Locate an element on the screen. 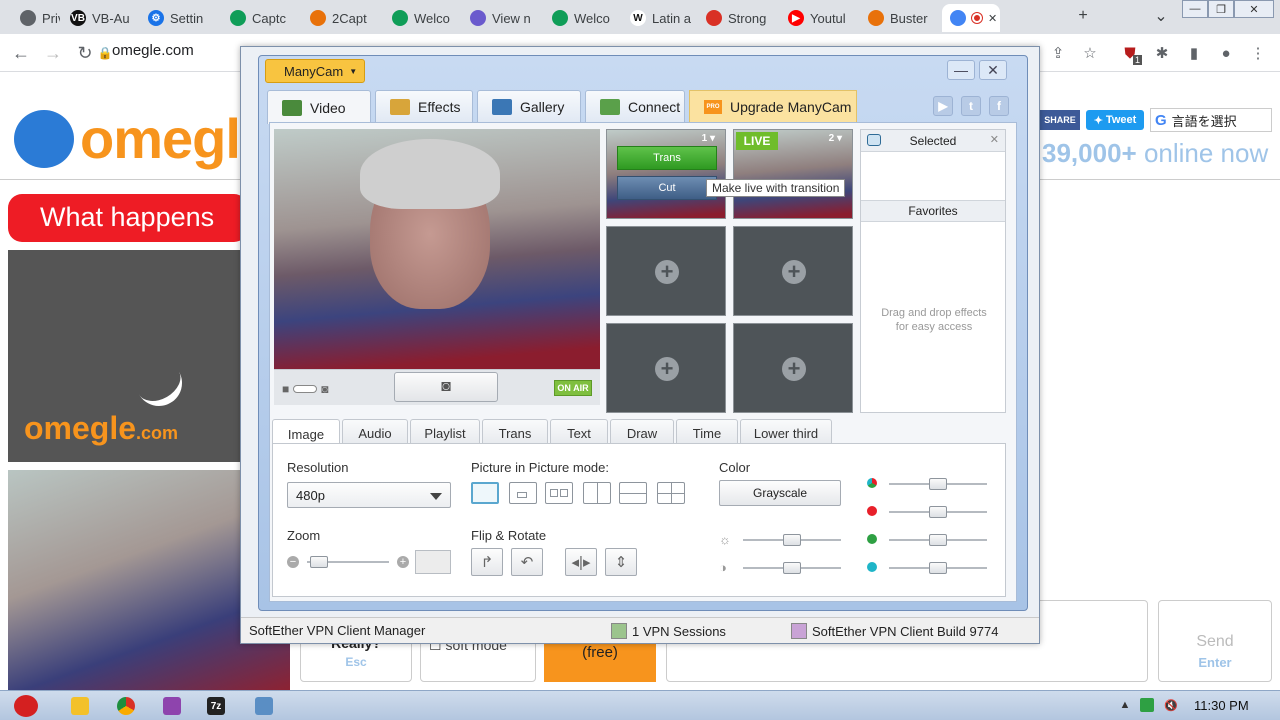 This screenshot has height=720, width=1280. address-bar: omegle.com is located at coordinates (153, 50).